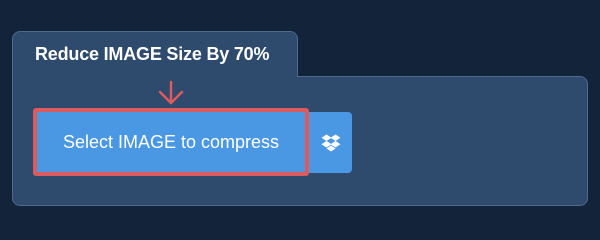 Image resolution: width=600 pixels, height=240 pixels. What do you see at coordinates (171, 92) in the screenshot?
I see `arrow-down-icon` at bounding box center [171, 92].